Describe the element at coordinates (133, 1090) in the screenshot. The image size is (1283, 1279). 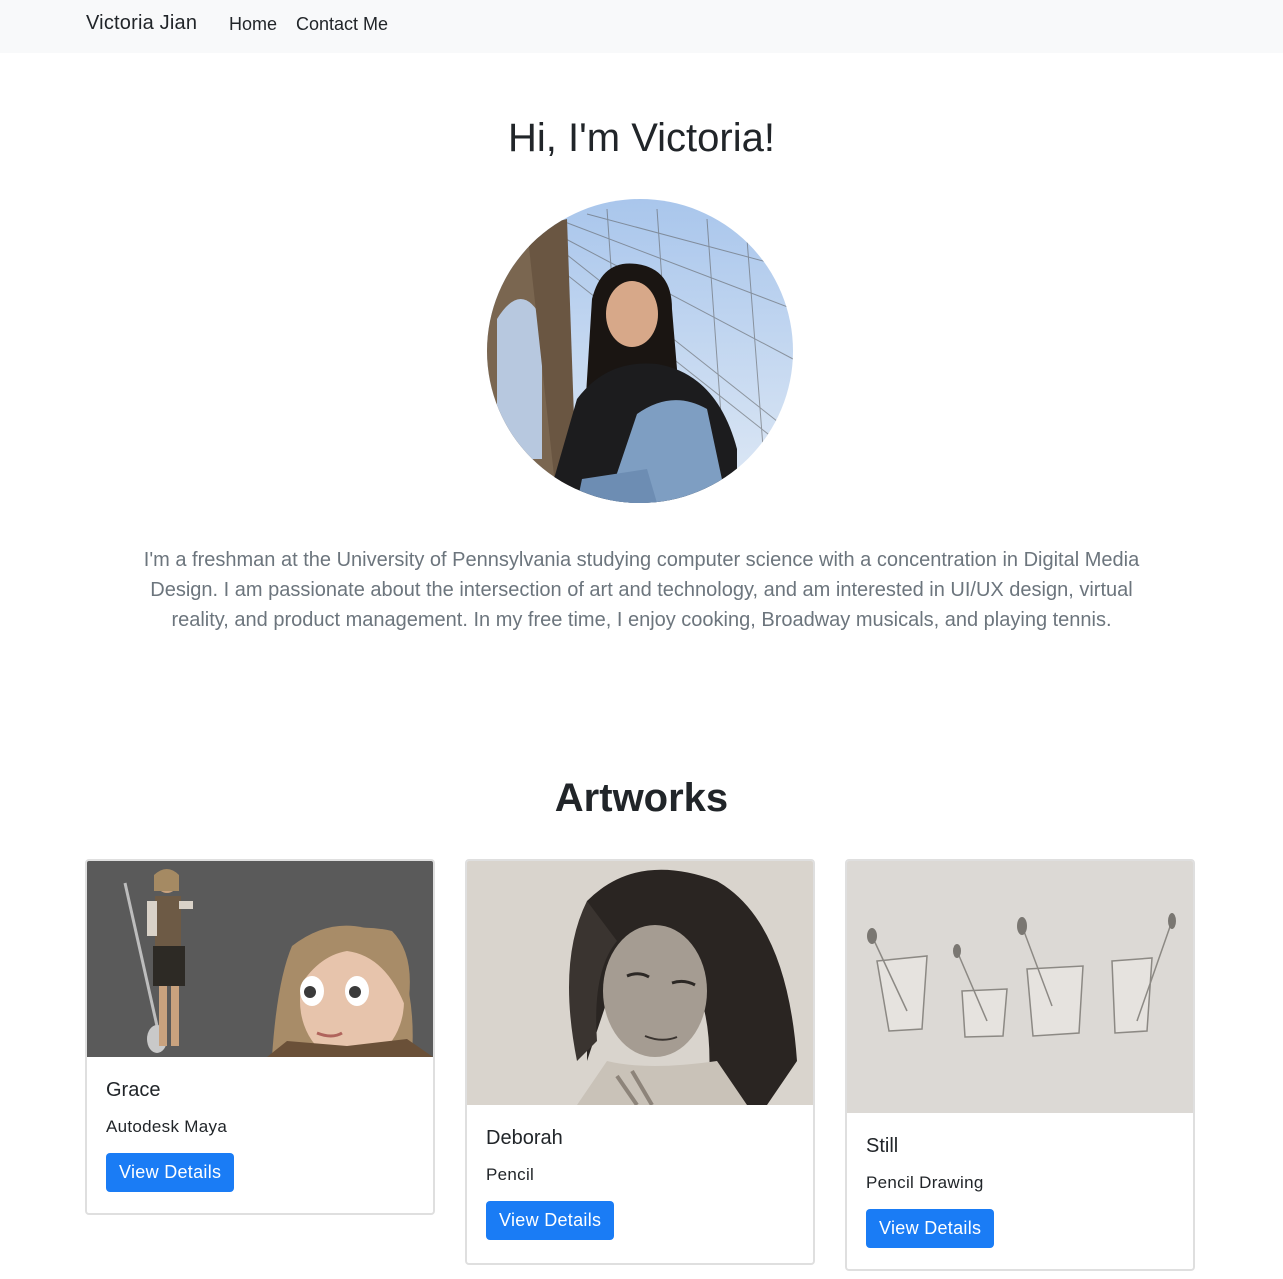
I see `artwork-title: Grace` at that location.